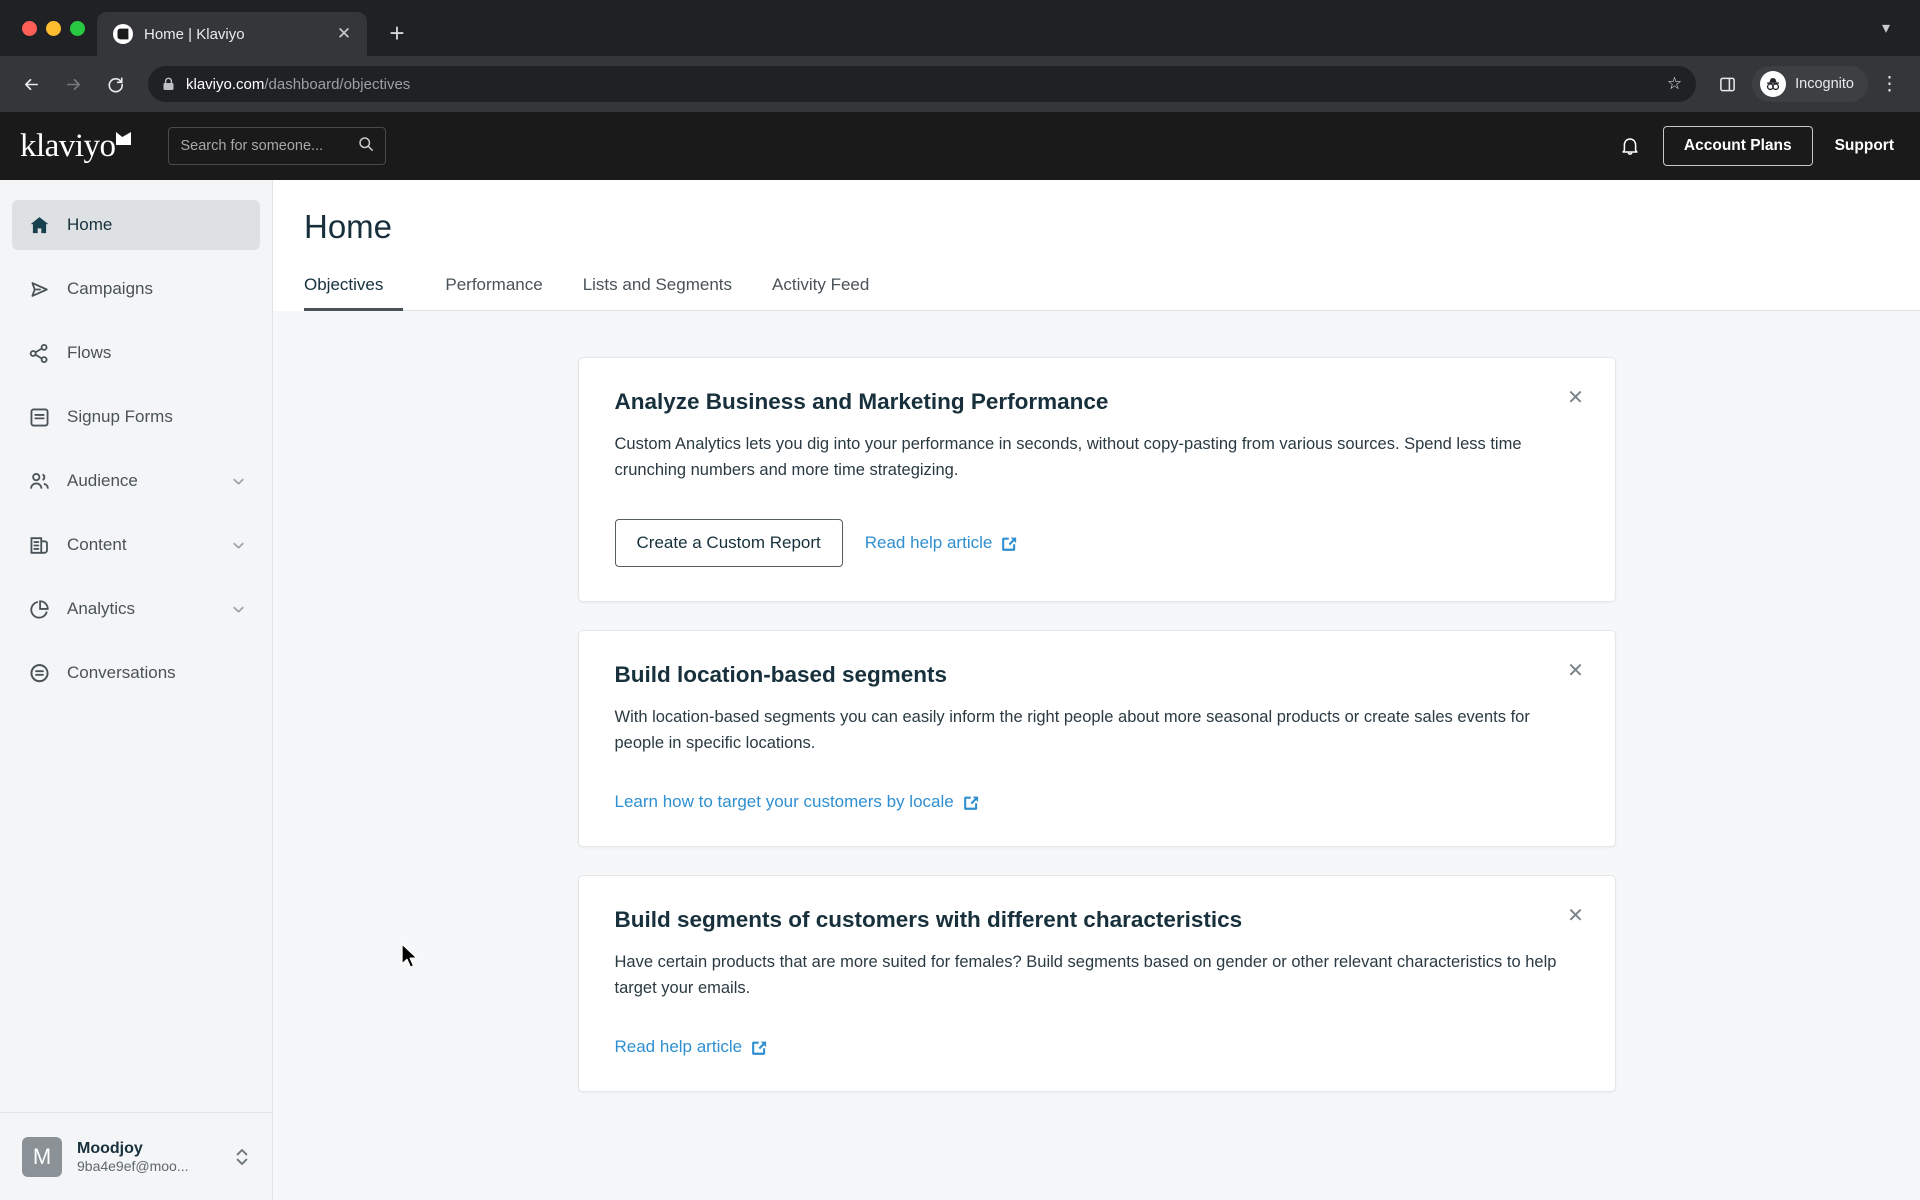  I want to click on lock-icon, so click(168, 84).